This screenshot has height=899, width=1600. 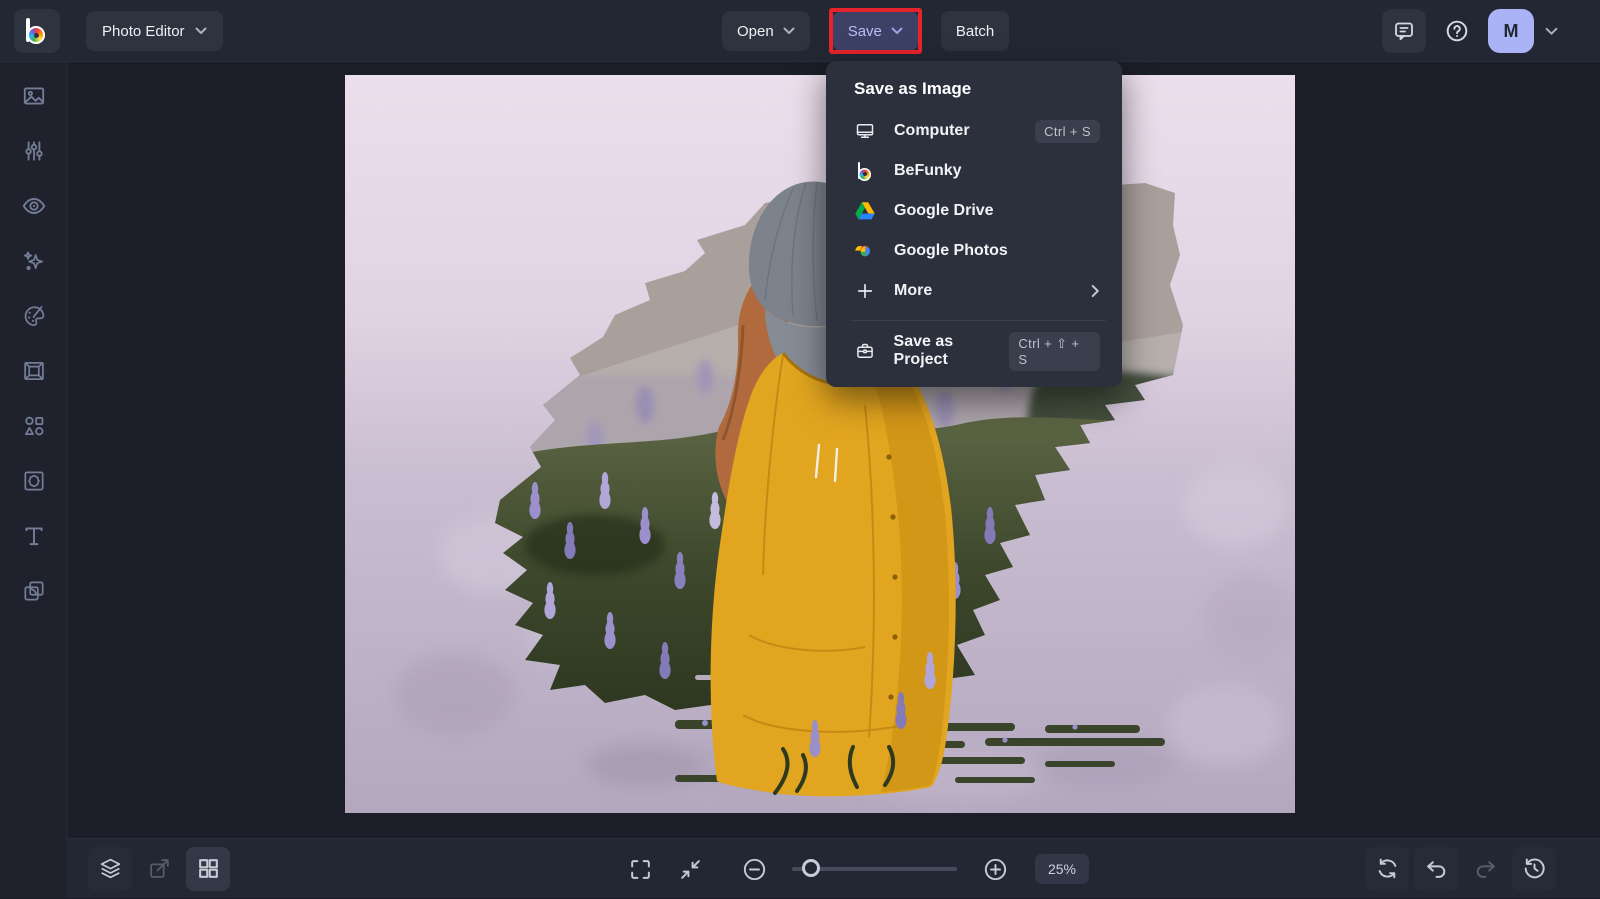 What do you see at coordinates (865, 351) in the screenshot?
I see `briefcase-icon` at bounding box center [865, 351].